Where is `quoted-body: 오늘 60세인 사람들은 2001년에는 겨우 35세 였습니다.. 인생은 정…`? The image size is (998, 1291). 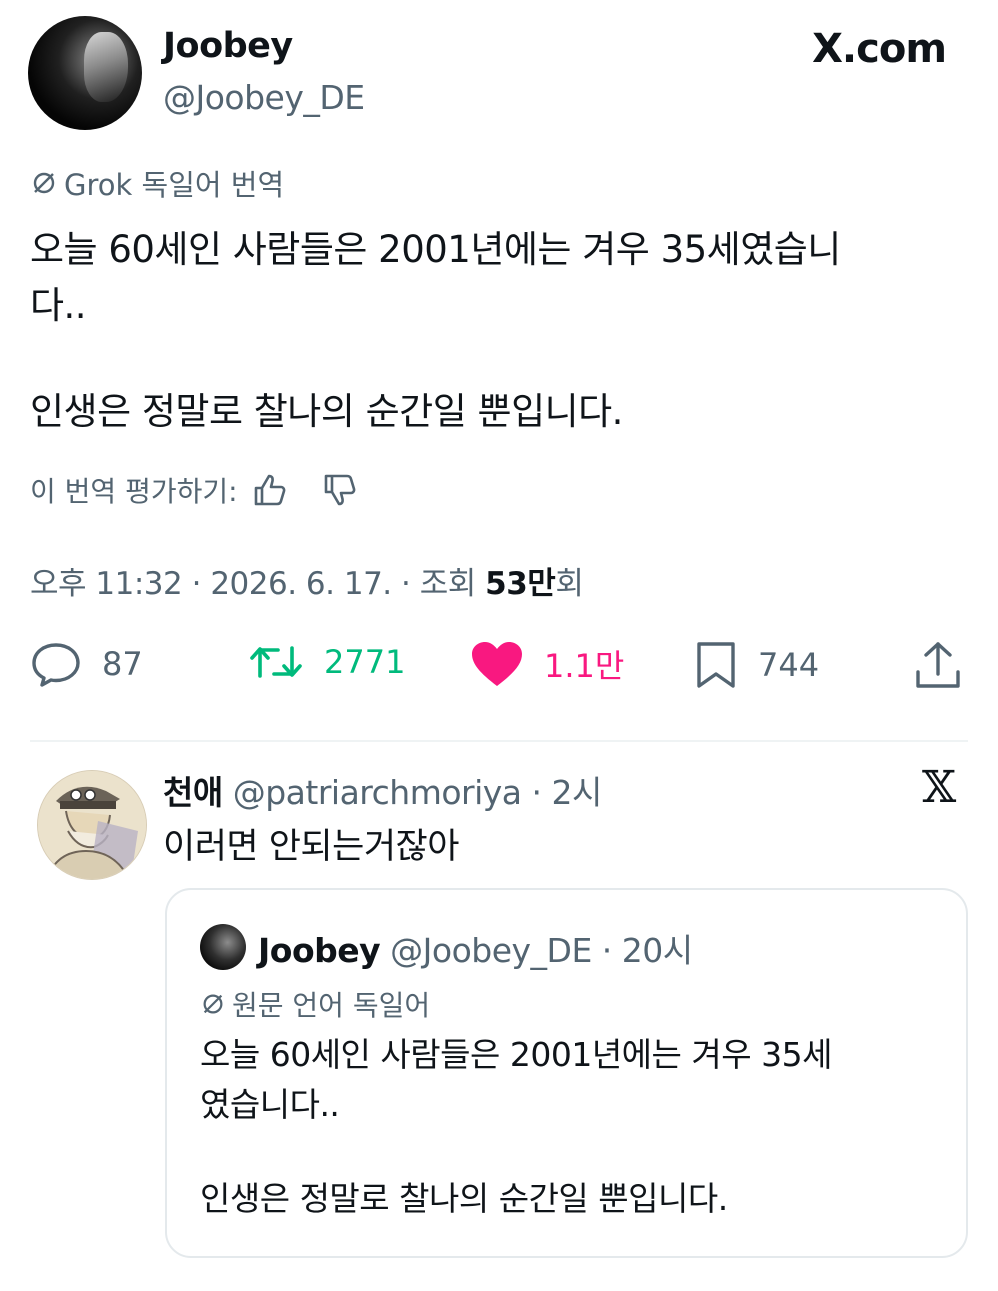 quoted-body: 오늘 60세인 사람들은 2001년에는 겨우 35세 였습니다.. 인생은 정… is located at coordinates (570, 1127).